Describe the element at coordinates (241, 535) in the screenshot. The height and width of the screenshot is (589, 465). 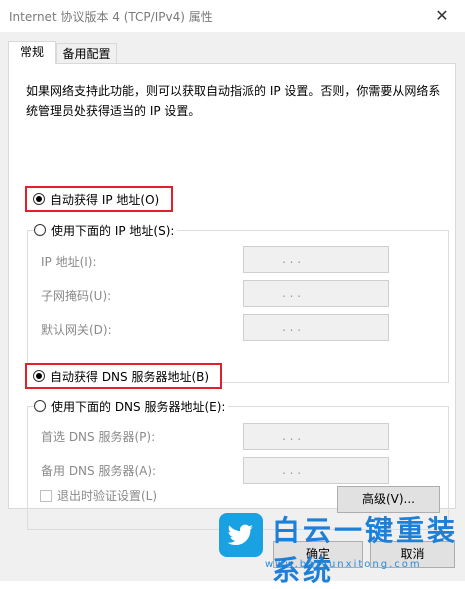
I see `twitter-bird-icon` at that location.